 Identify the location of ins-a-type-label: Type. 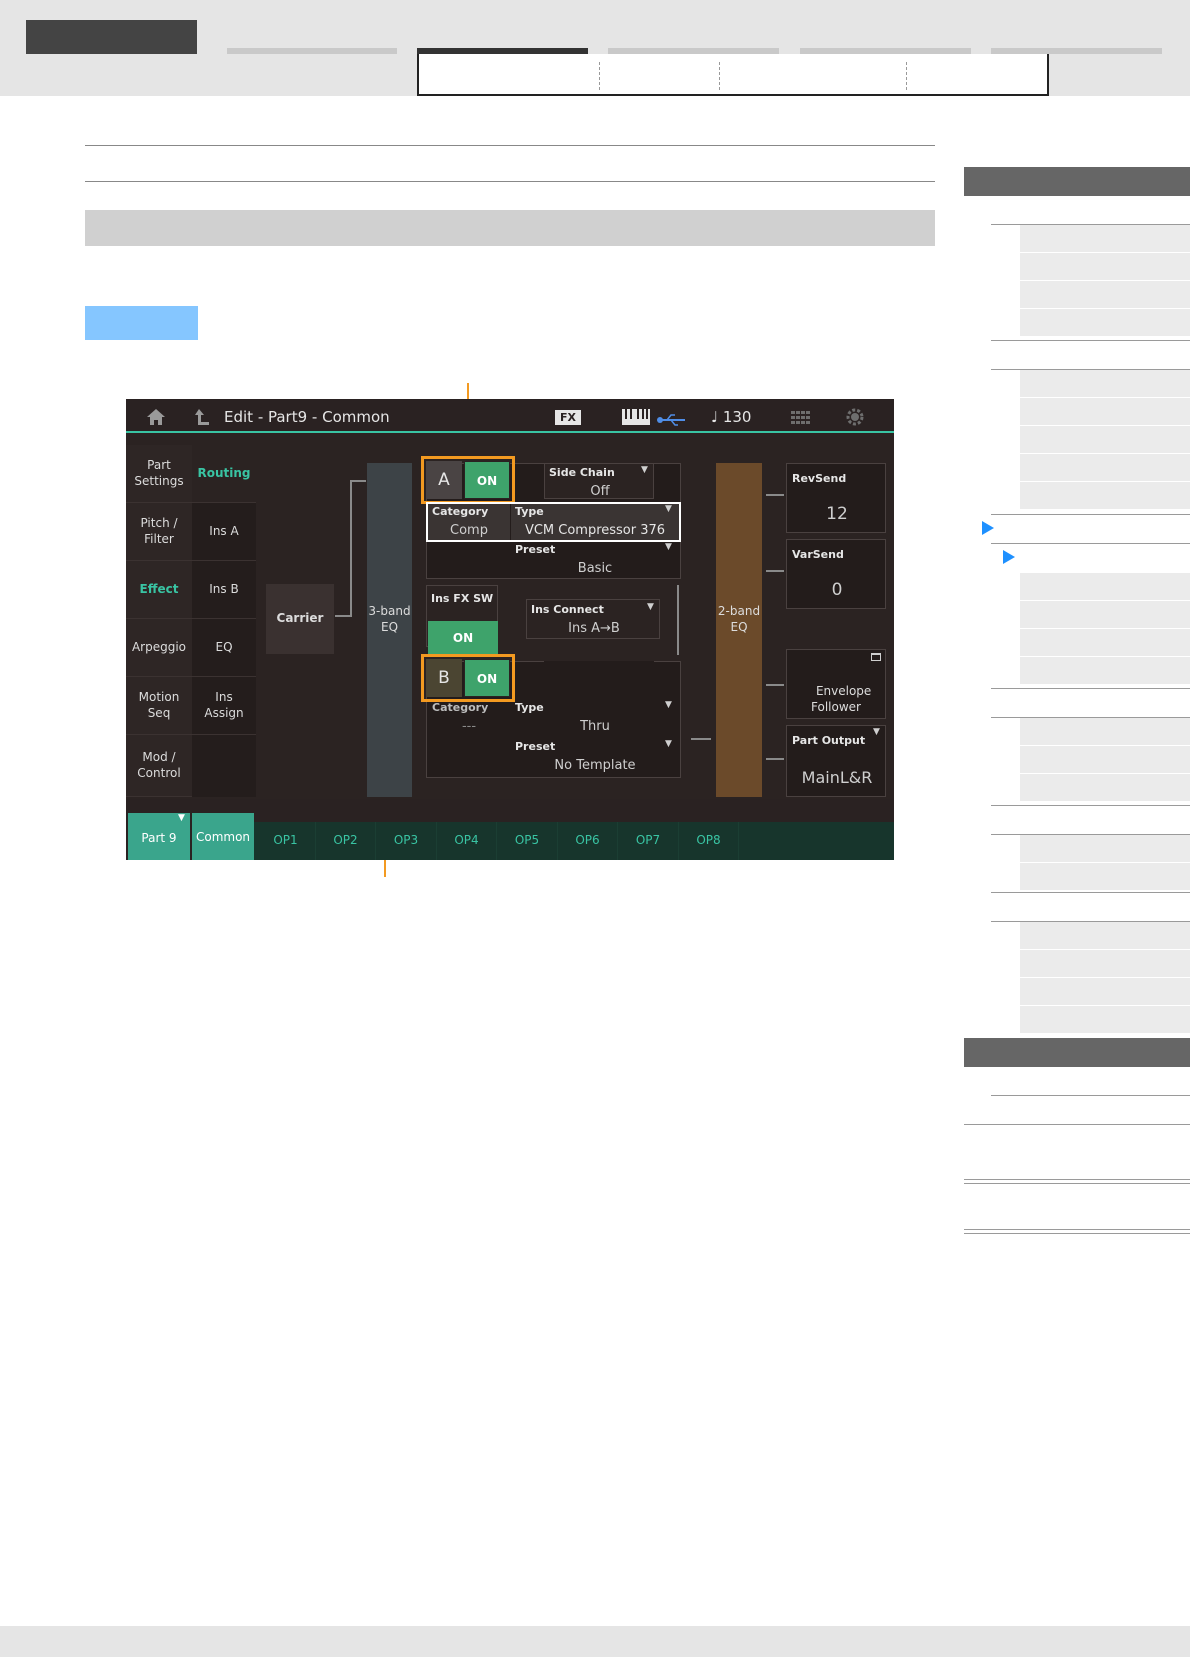
(529, 511).